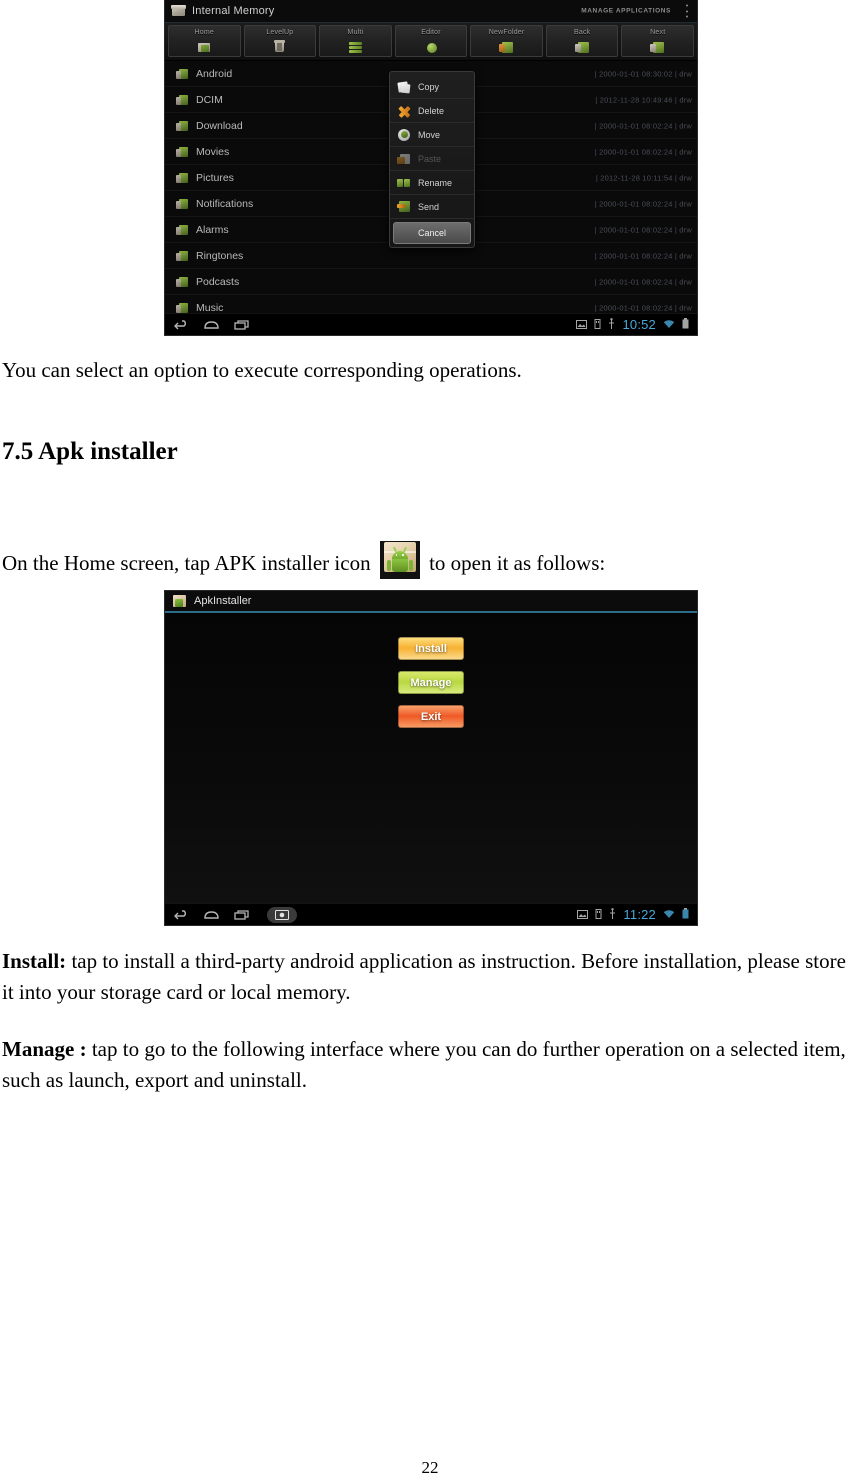  I want to click on multi-select-icon, so click(355, 46).